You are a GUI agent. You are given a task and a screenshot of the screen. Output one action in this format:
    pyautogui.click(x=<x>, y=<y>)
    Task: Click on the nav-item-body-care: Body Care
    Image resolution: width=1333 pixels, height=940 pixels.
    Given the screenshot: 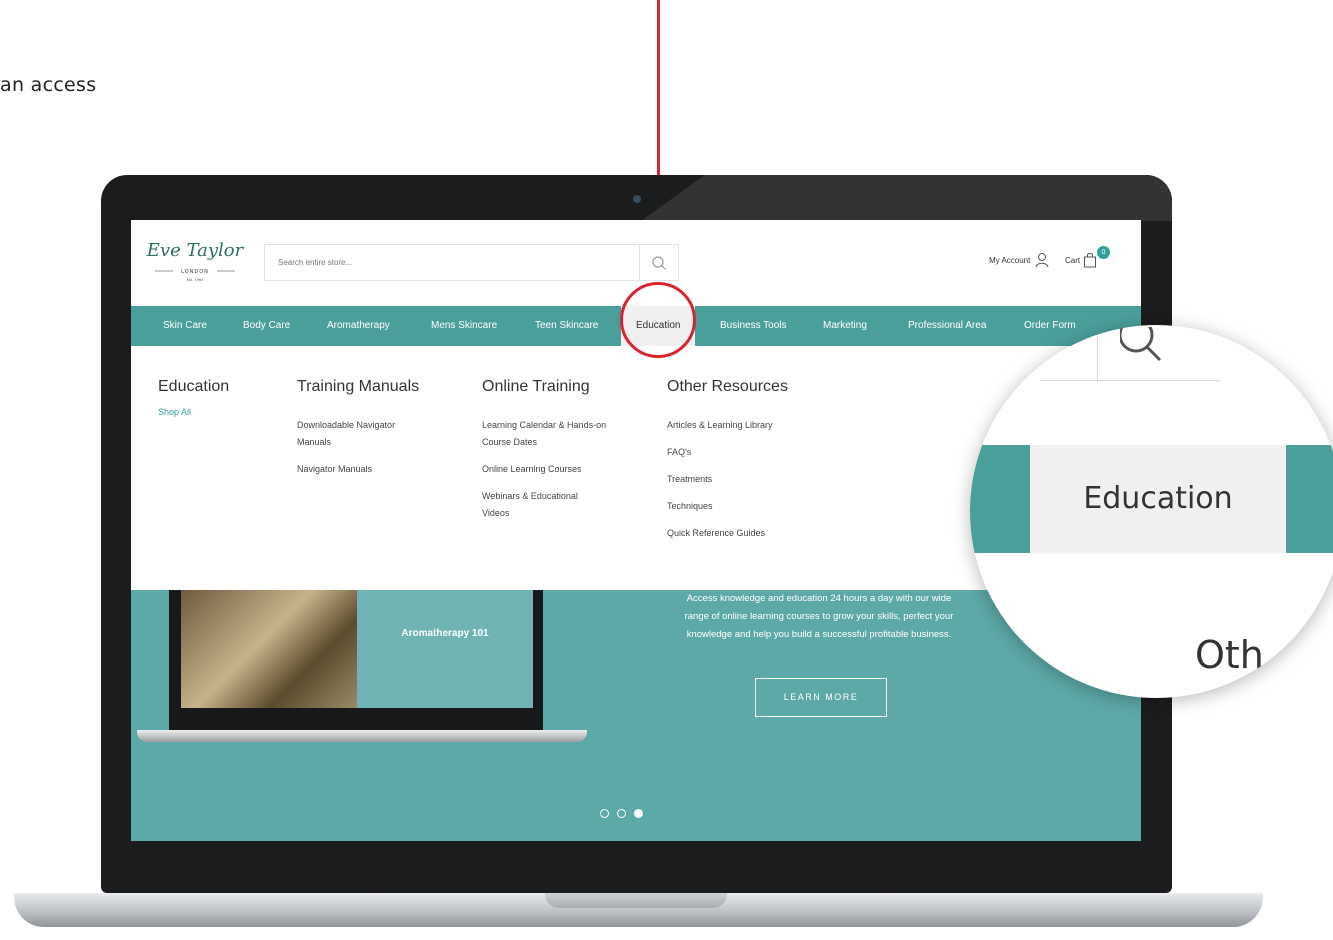 What is the action you would take?
    pyautogui.click(x=266, y=326)
    